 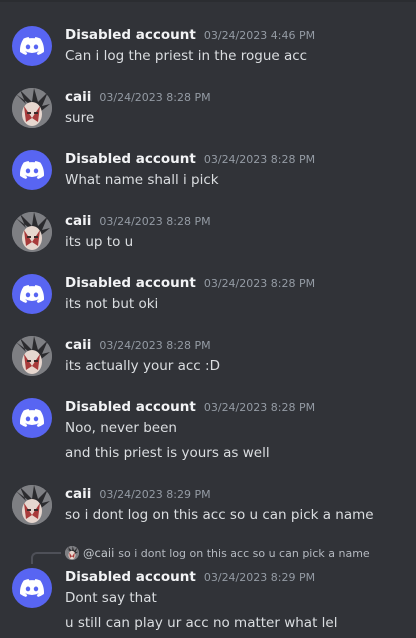 What do you see at coordinates (259, 35) in the screenshot?
I see `timestamp: 03/24/2023 4:46 PM` at bounding box center [259, 35].